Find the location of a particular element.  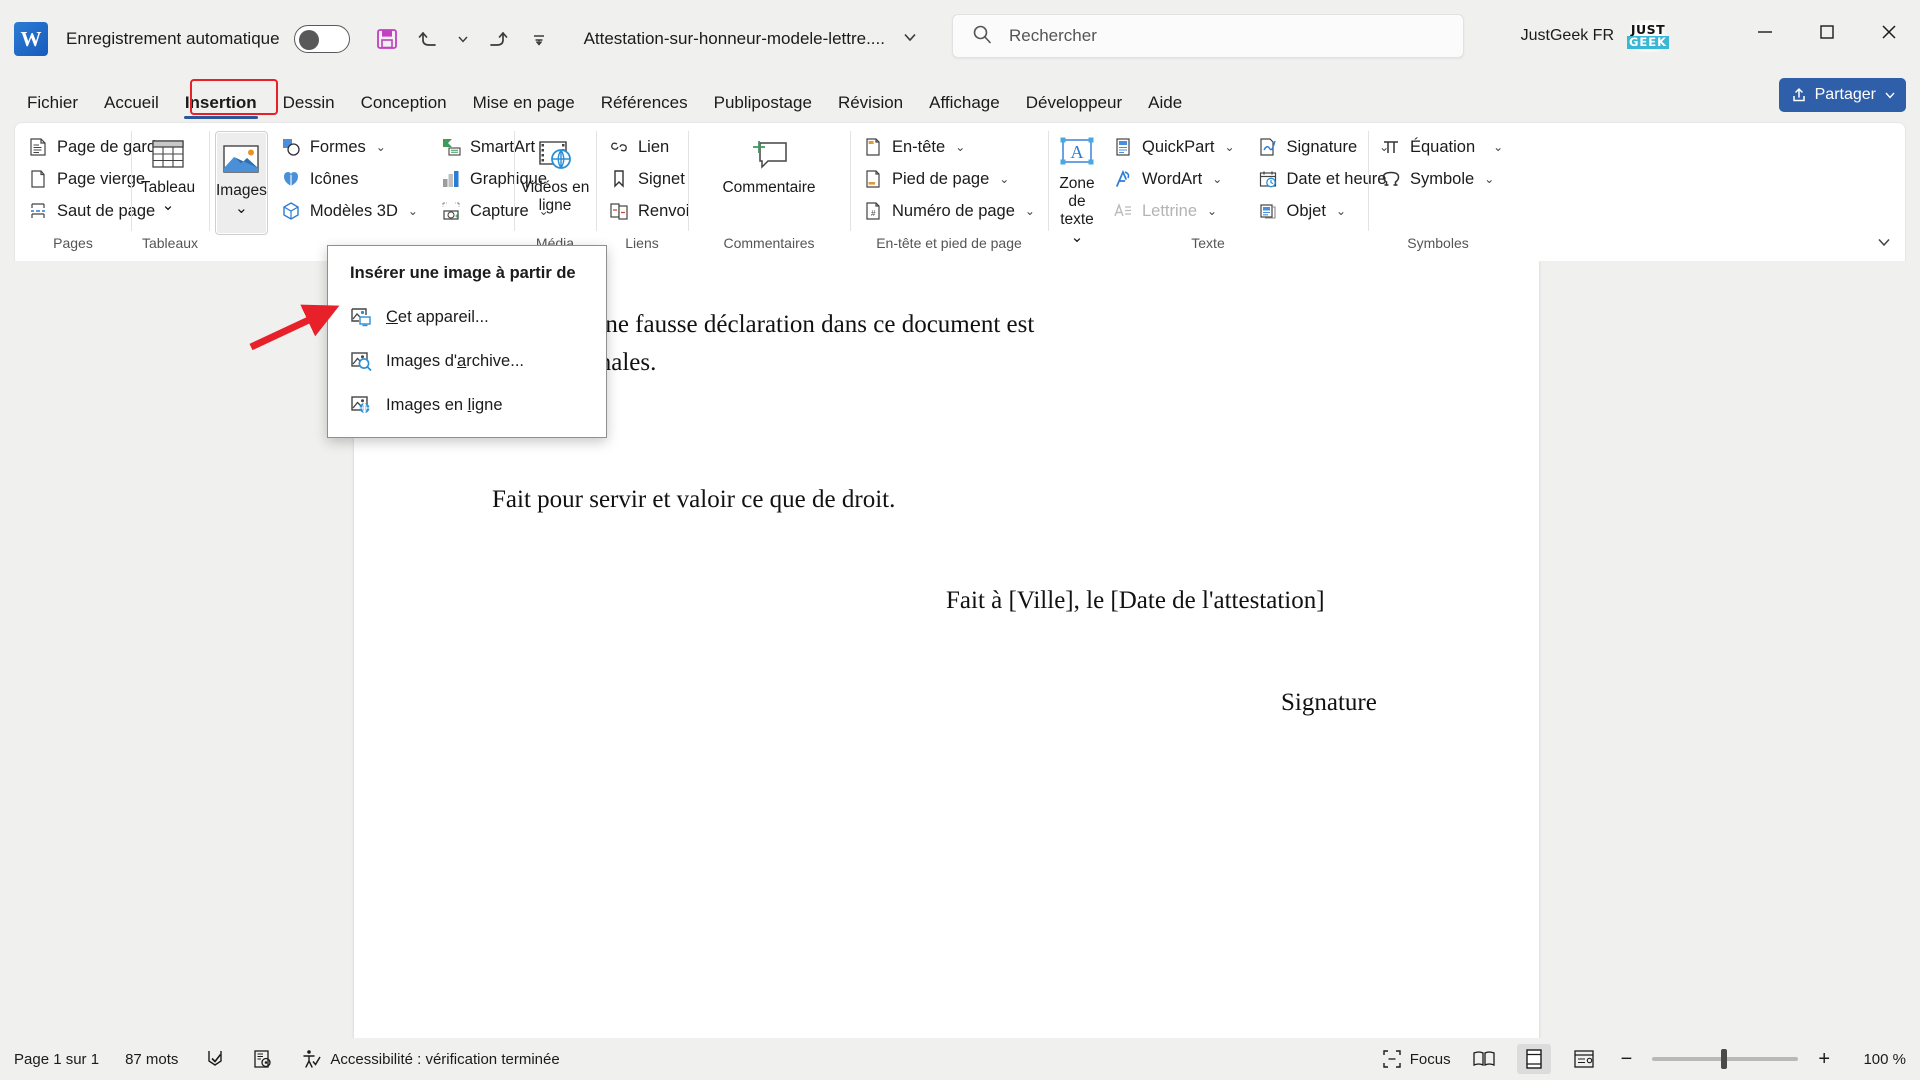

tab-dessin: Dessin is located at coordinates (309, 107).